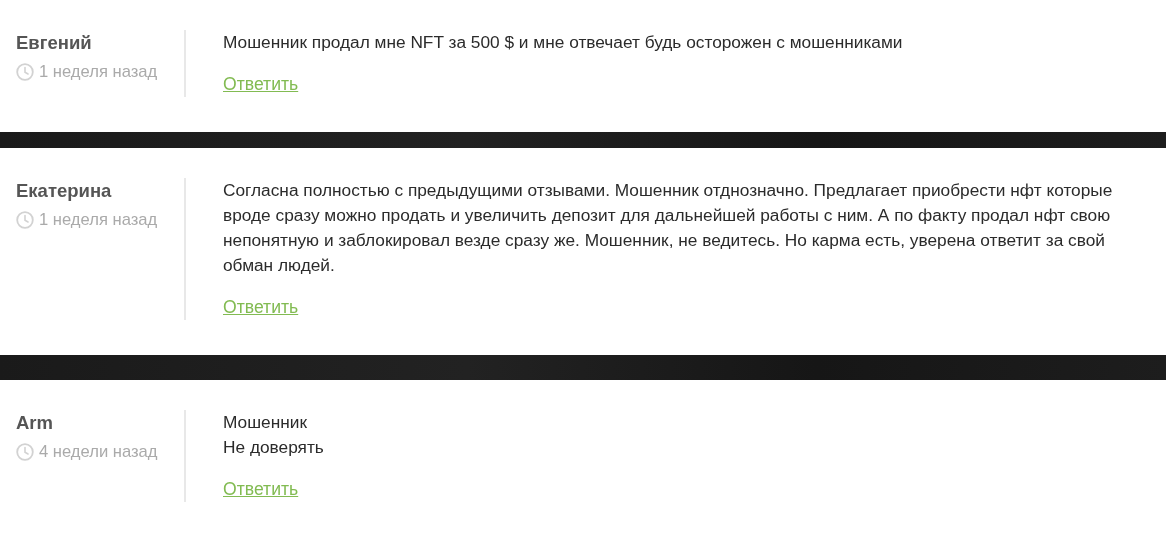  I want to click on comment-text: Мошенник, so click(265, 422).